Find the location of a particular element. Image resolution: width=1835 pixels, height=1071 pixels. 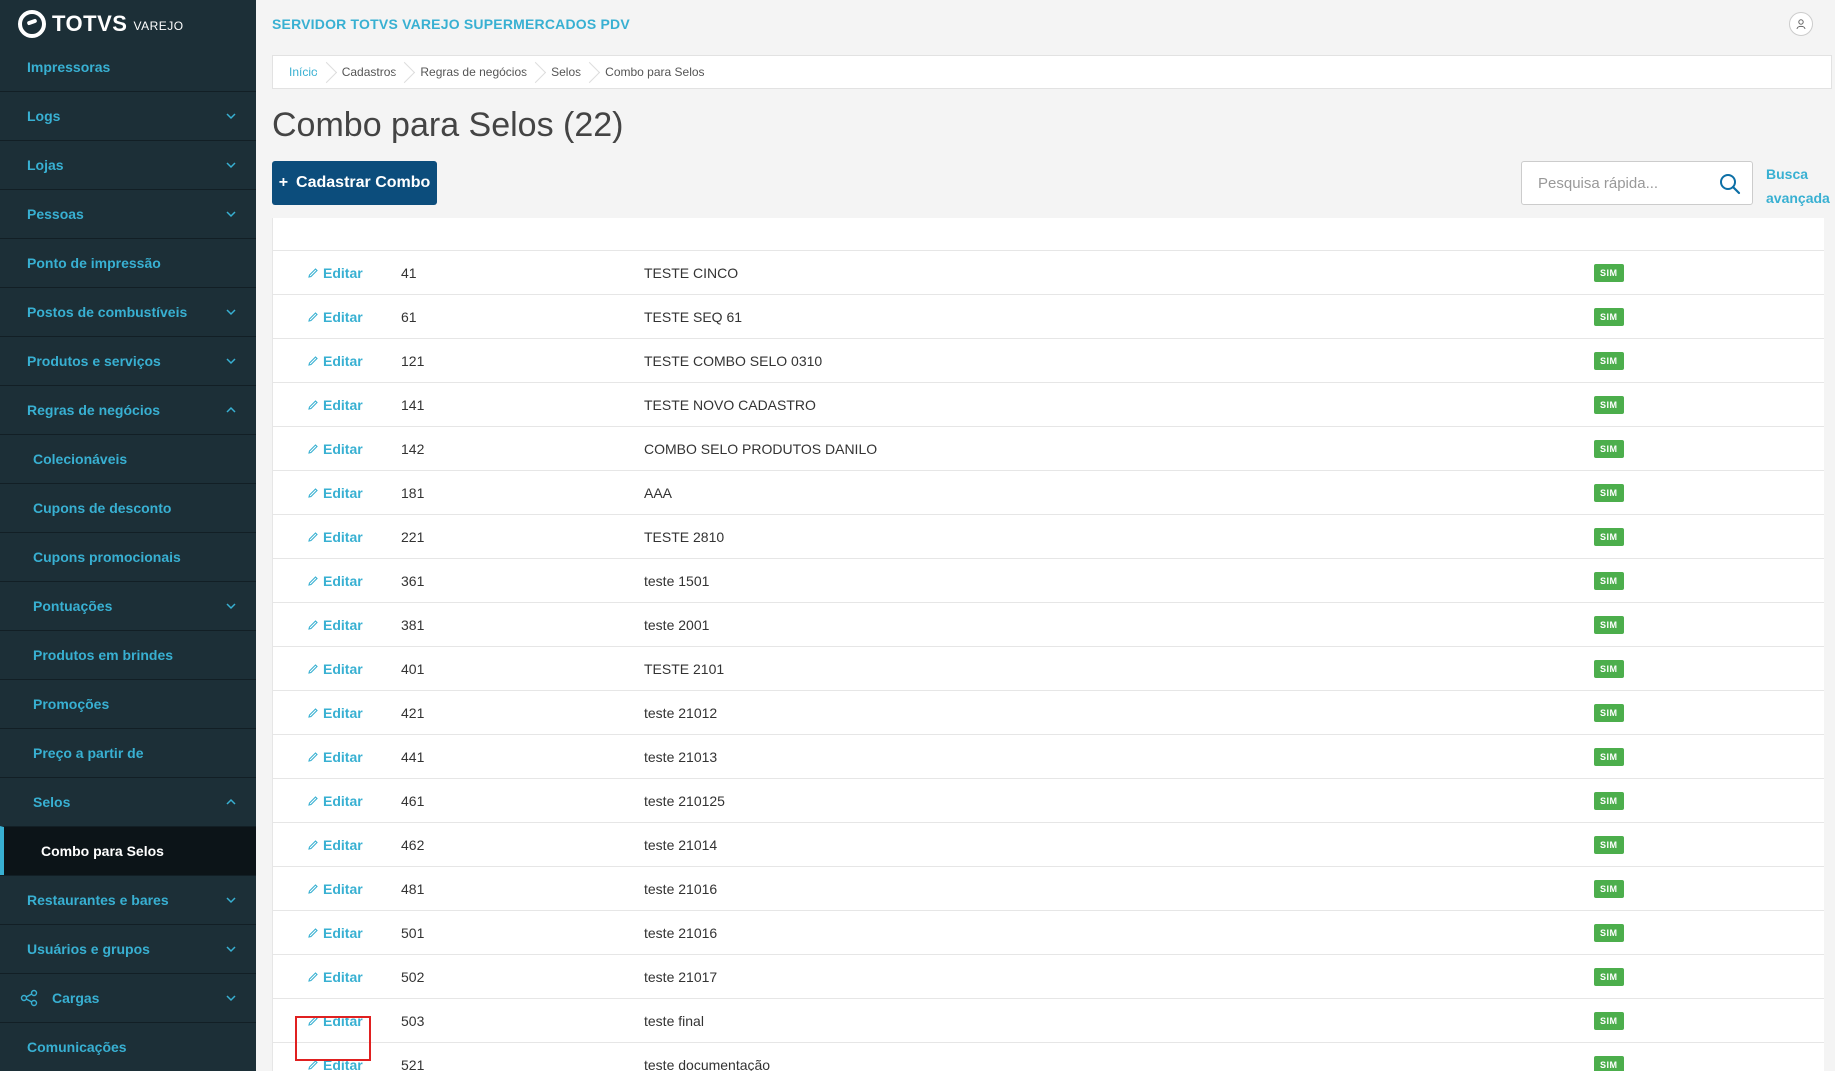

sidebar-item-ponto-de-impressao: Ponto de impressão is located at coordinates (128, 262).